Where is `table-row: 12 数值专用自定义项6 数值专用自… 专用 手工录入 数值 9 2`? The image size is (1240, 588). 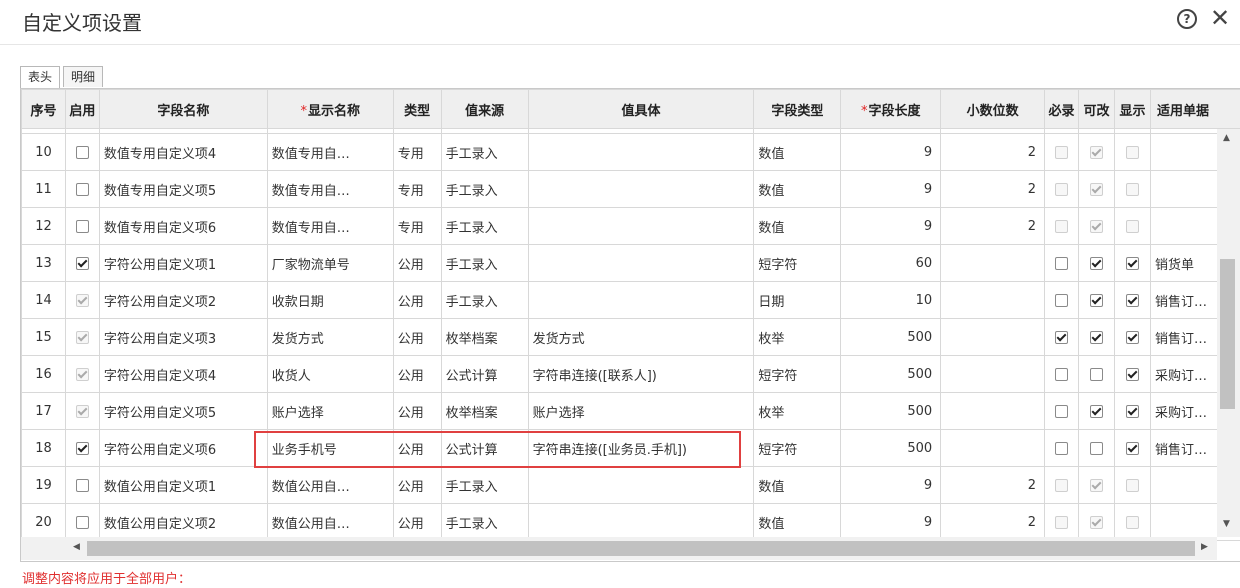
table-row: 12 数值专用自定义项6 数值专用自… 专用 手工录入 数值 9 2 is located at coordinates (631, 226).